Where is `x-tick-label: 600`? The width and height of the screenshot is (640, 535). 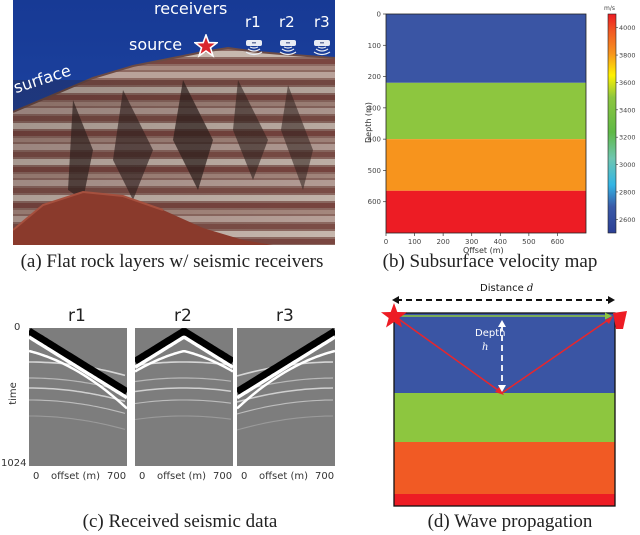
x-tick-label: 600 is located at coordinates (557, 242).